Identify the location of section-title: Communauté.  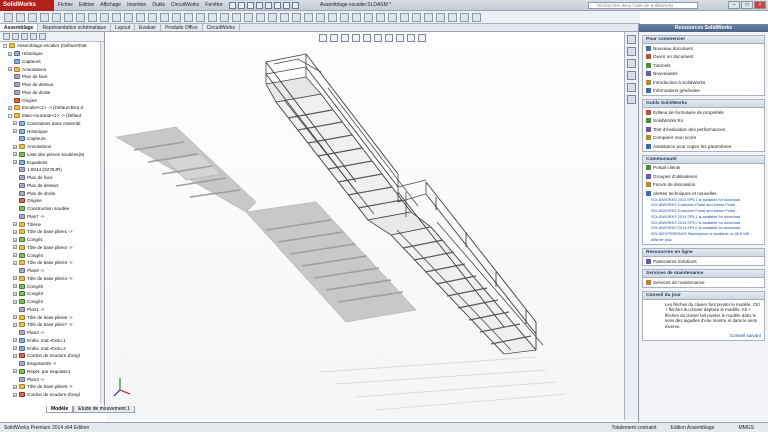
(703, 159).